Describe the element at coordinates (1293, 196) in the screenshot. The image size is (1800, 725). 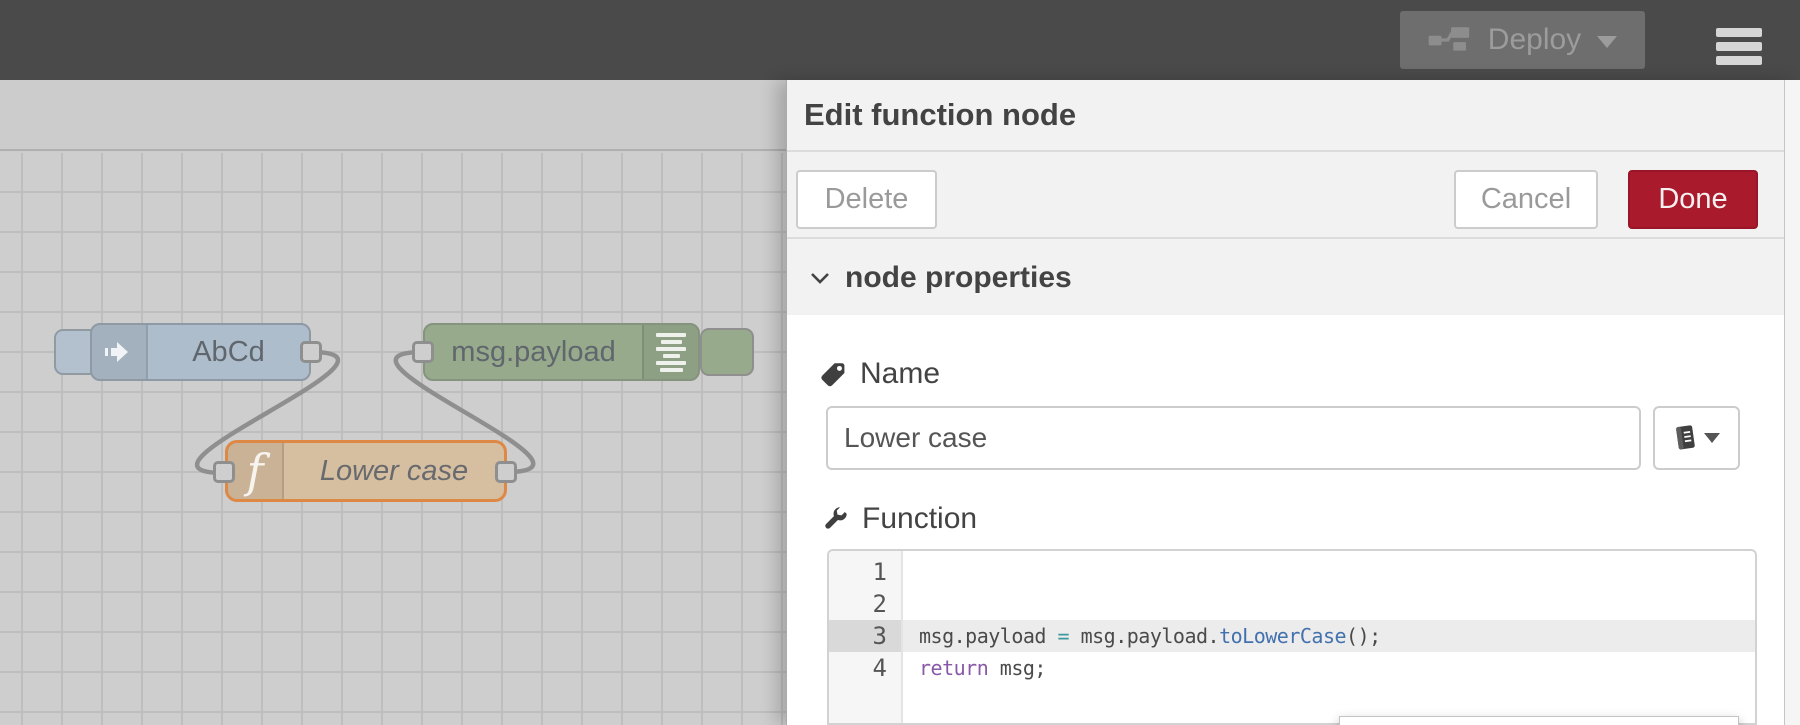
I see `tray-toolbar: Delete Cancel Done` at that location.